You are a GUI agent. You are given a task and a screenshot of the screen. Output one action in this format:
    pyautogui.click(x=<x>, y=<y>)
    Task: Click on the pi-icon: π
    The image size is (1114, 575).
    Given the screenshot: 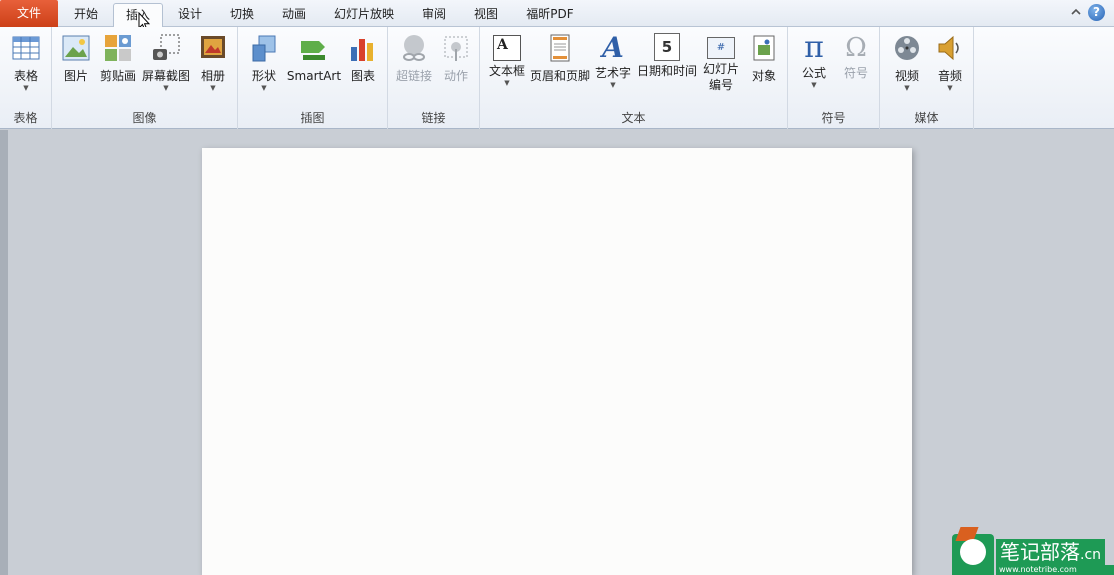 What is the action you would take?
    pyautogui.click(x=814, y=47)
    